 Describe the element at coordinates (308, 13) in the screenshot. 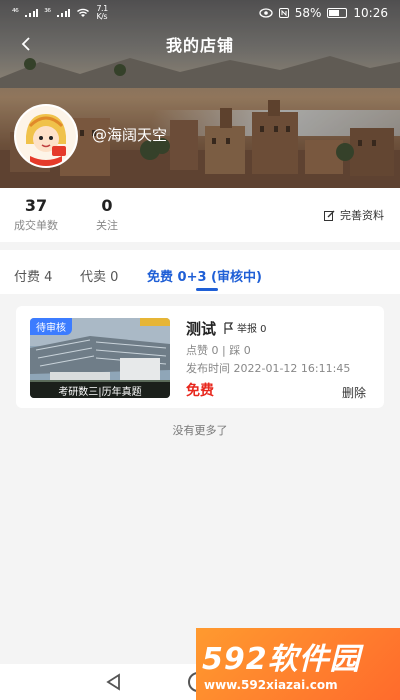

I see `battery-percent: 58%` at that location.